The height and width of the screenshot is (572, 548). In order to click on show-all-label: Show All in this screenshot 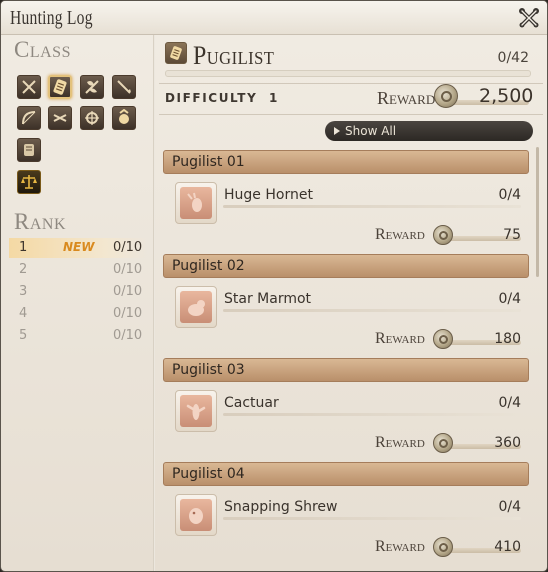, I will do `click(371, 131)`.